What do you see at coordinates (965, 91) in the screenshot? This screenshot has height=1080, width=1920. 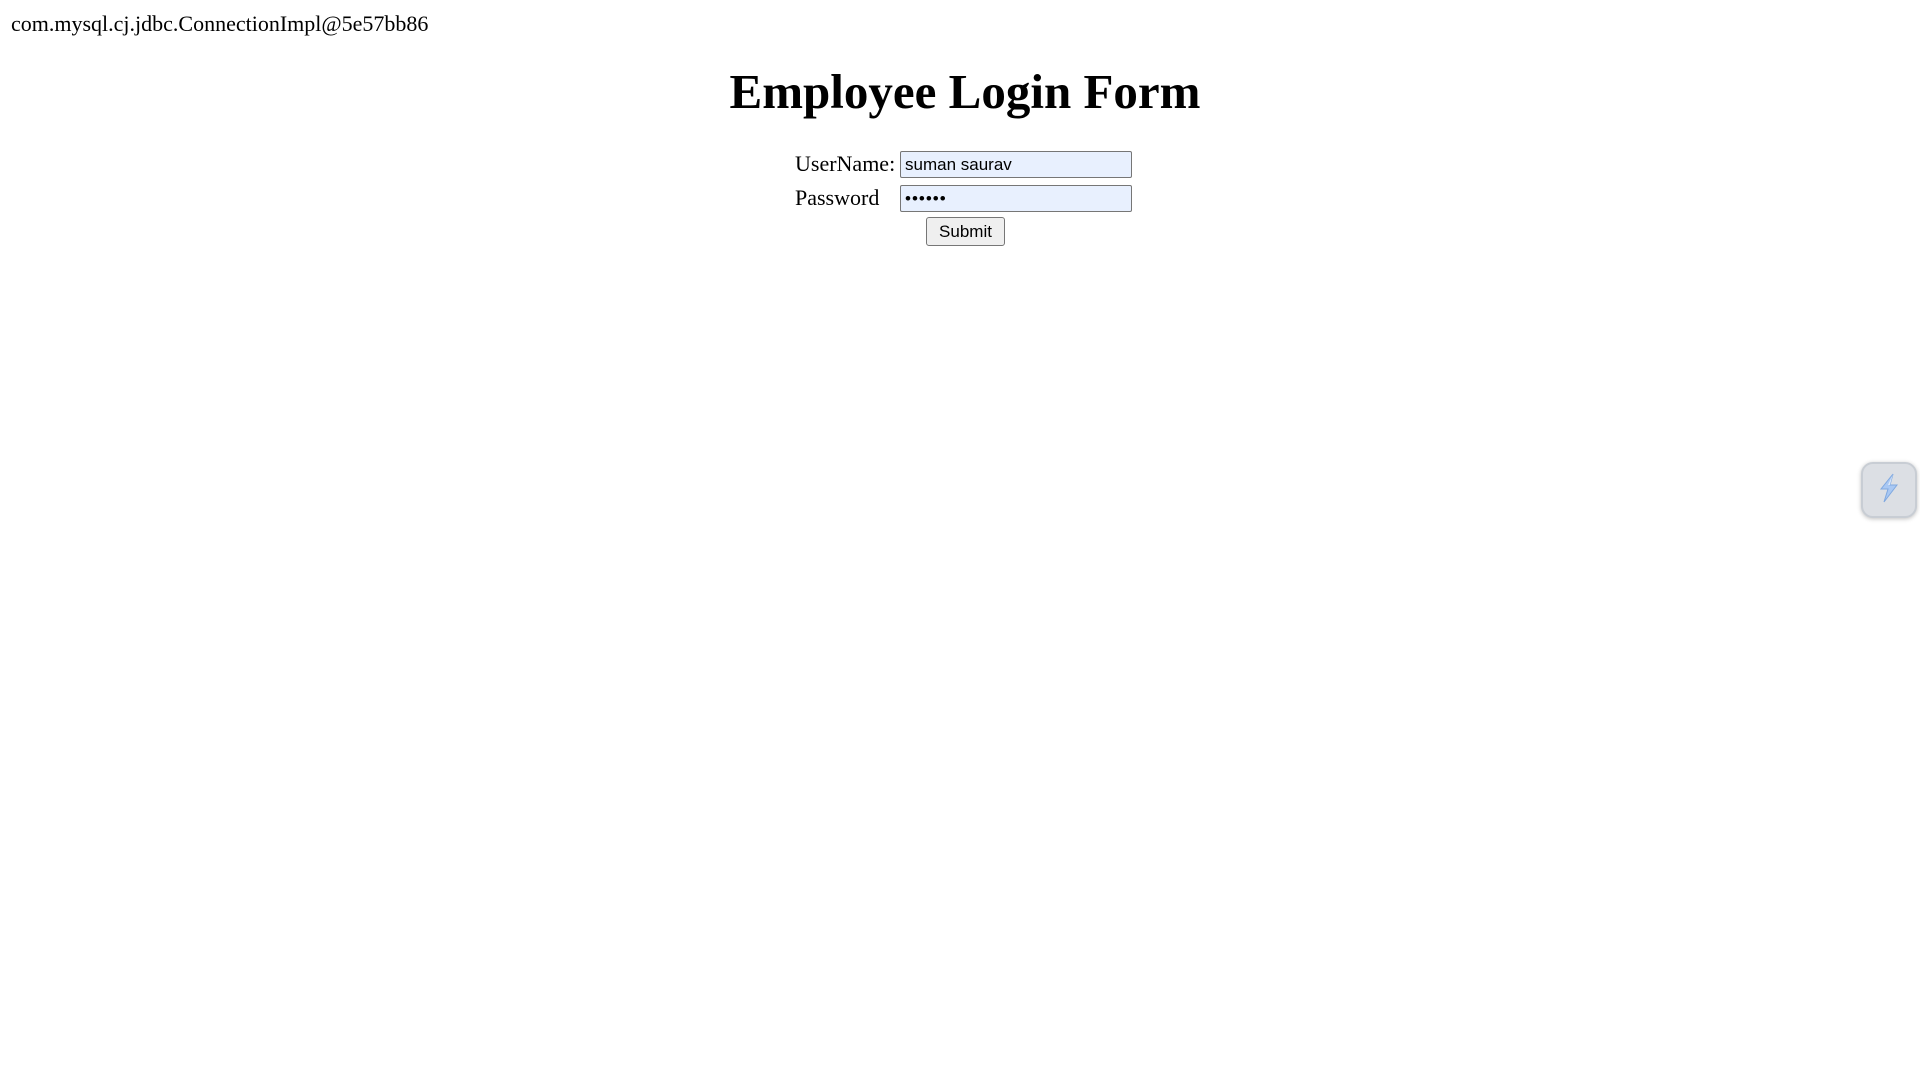 I see `page-title: Employee Login Form` at bounding box center [965, 91].